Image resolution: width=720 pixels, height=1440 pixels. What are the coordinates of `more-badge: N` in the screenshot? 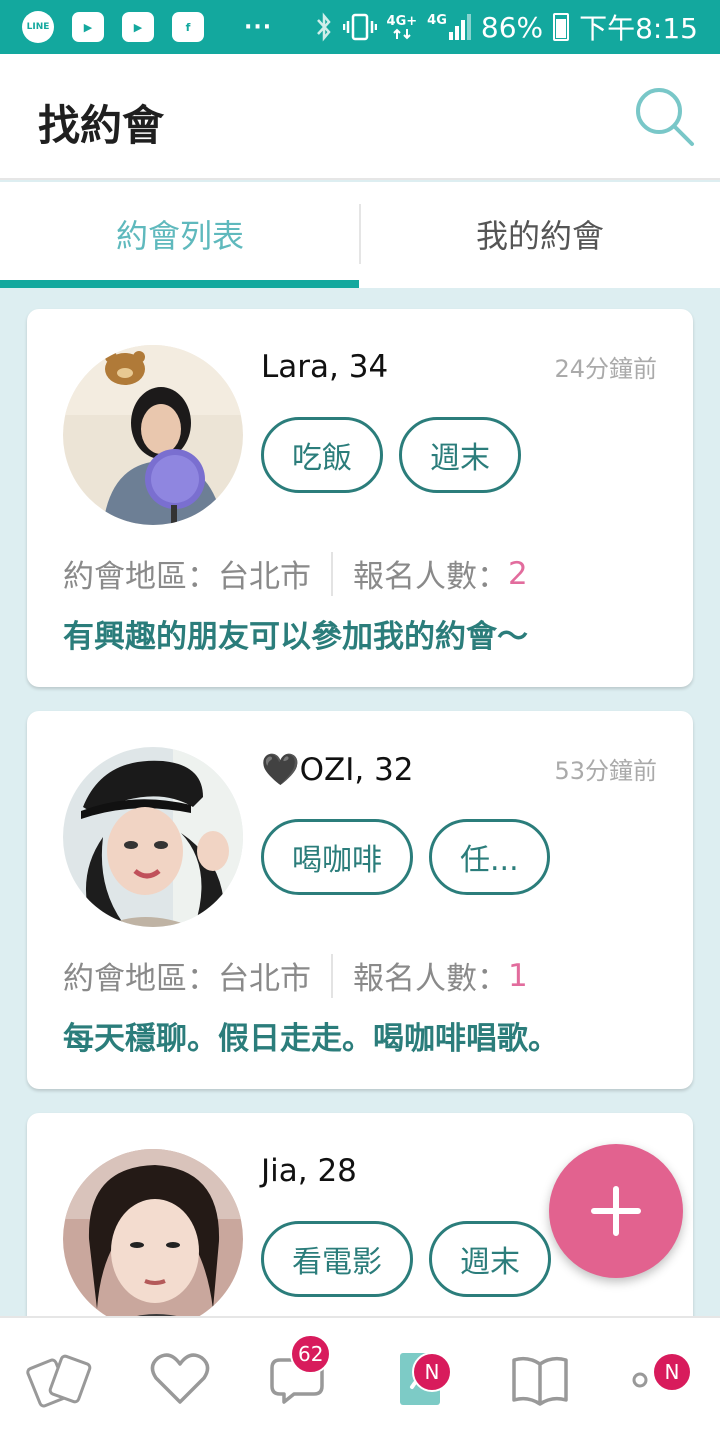 It's located at (672, 1372).